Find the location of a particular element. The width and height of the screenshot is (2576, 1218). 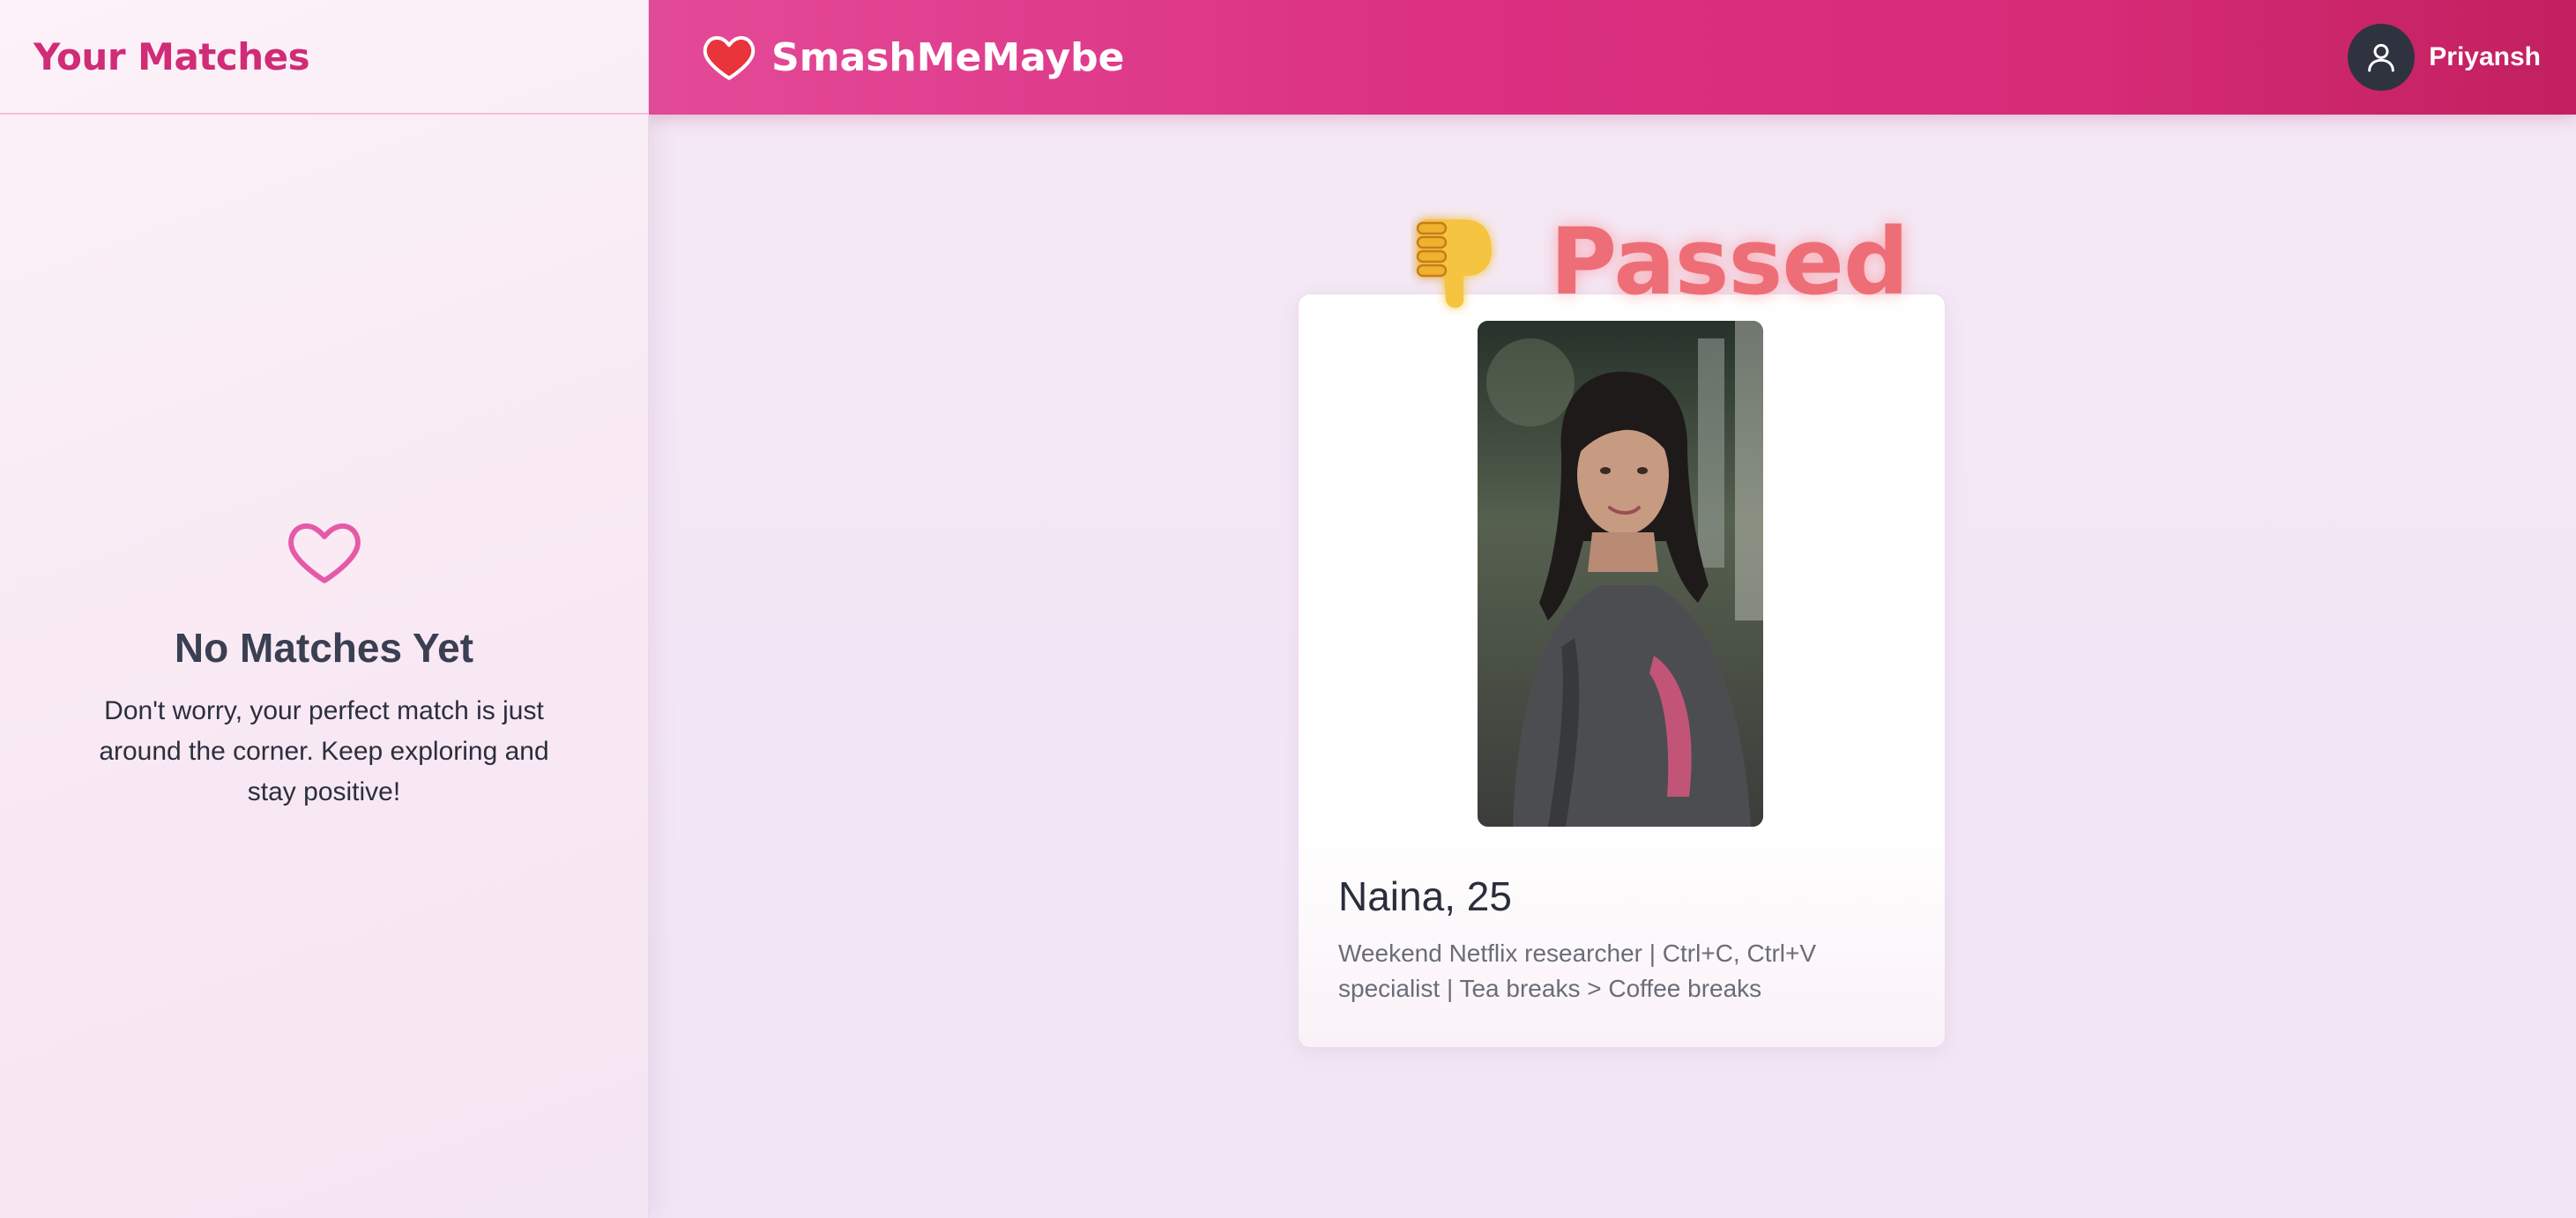

passed-overlay: Passed is located at coordinates (1660, 262).